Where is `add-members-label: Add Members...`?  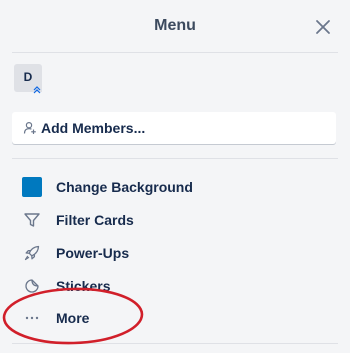 add-members-label: Add Members... is located at coordinates (93, 128).